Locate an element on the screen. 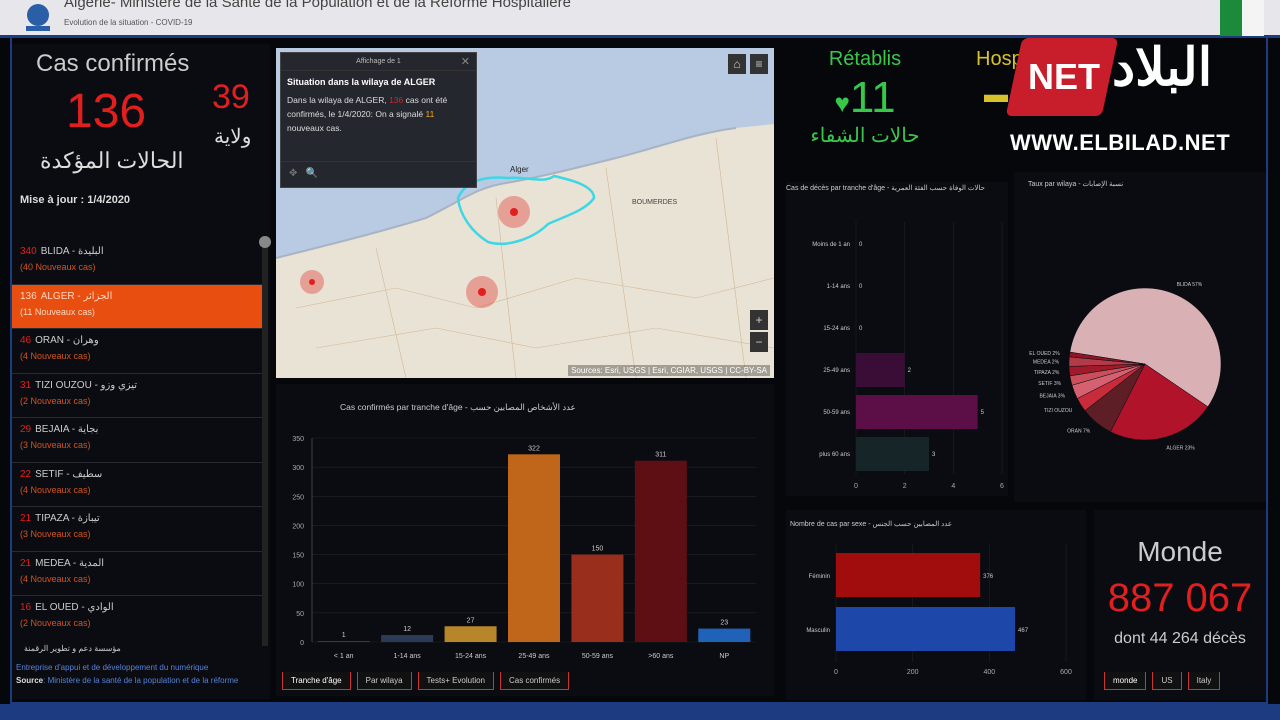 The width and height of the screenshot is (1280, 720). tab: Tranche d'âge is located at coordinates (316, 681).